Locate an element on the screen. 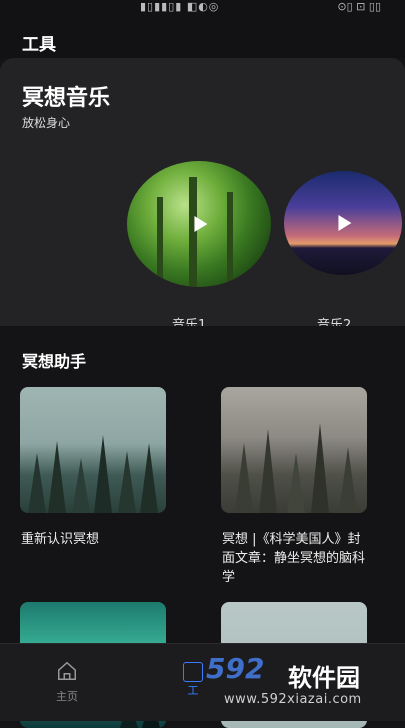 This screenshot has height=728, width=405. watermark-url: www.592xiazai.com is located at coordinates (293, 699).